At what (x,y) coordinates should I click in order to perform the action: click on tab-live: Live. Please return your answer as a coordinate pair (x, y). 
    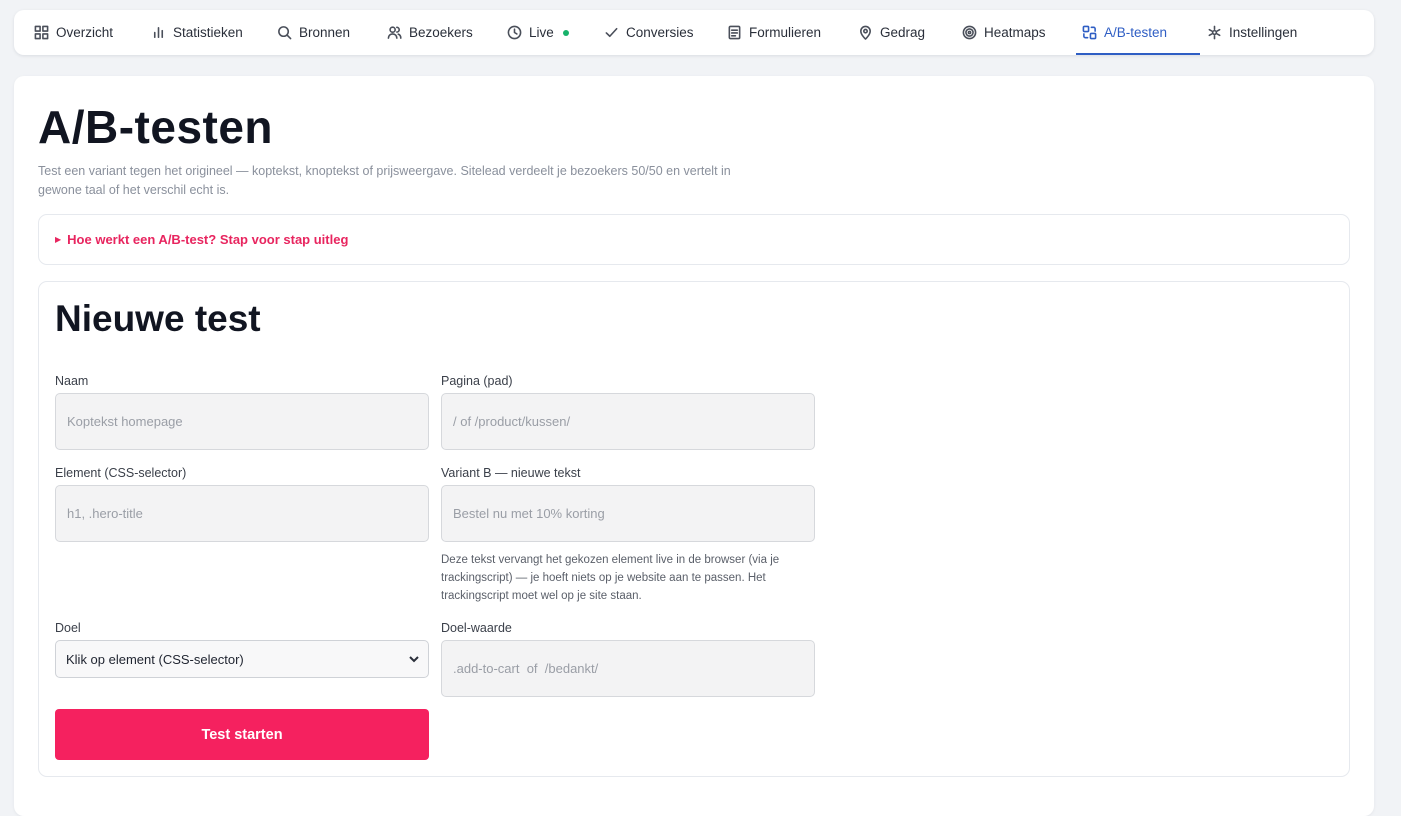
    Looking at the image, I should click on (538, 32).